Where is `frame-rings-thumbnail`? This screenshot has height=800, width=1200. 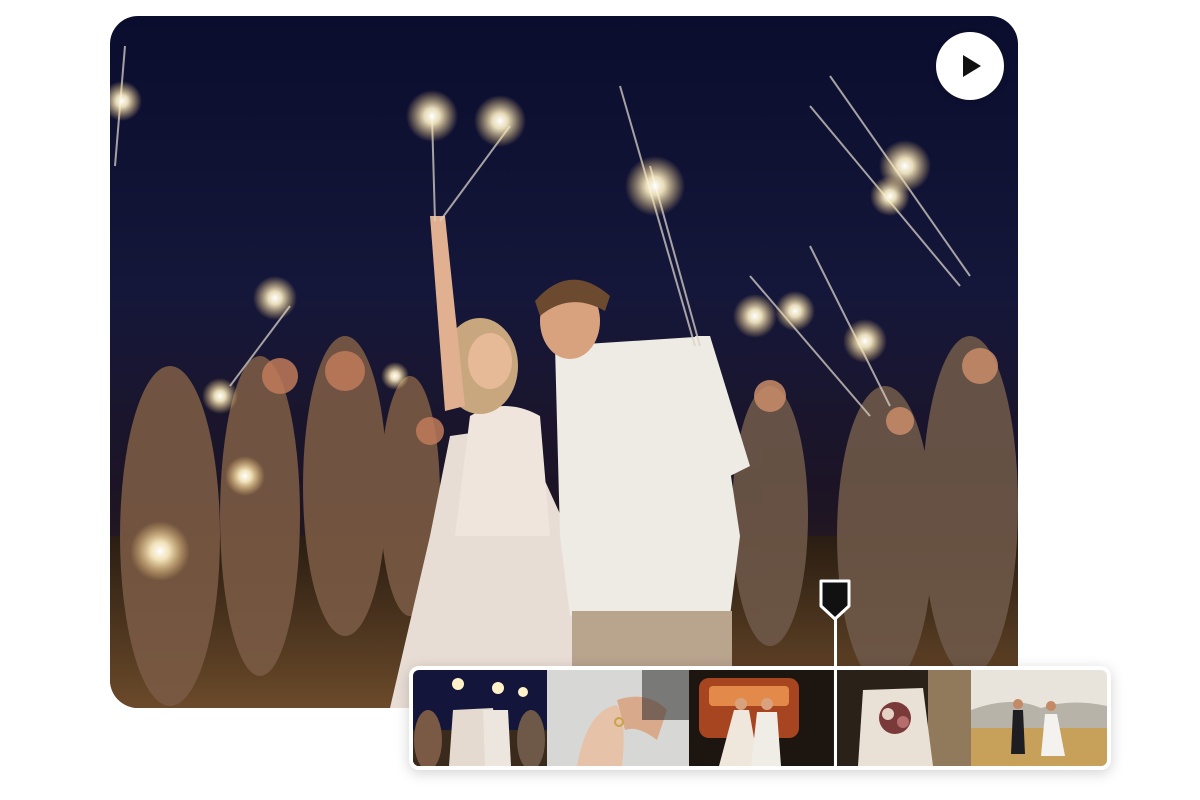 frame-rings-thumbnail is located at coordinates (618, 718).